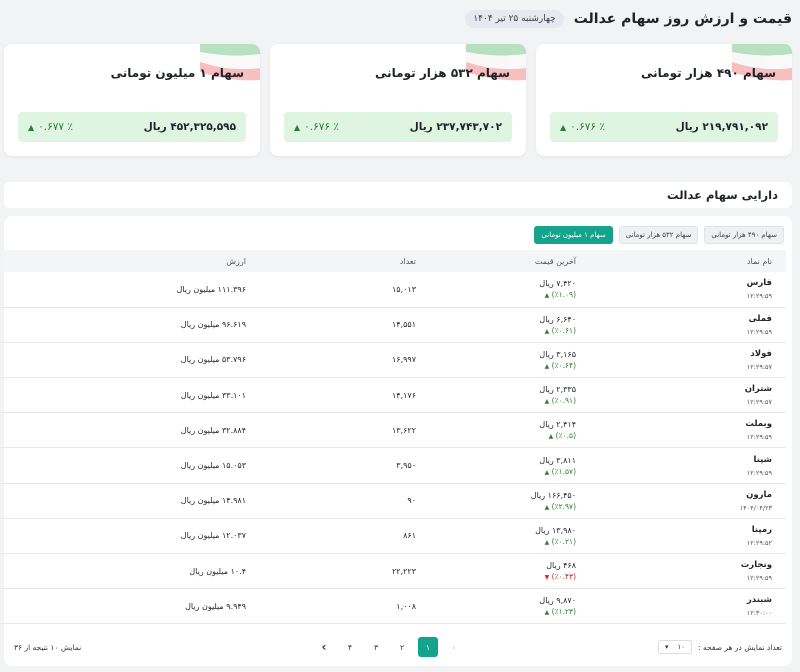 The width and height of the screenshot is (800, 672). Describe the element at coordinates (755, 507) in the screenshot. I see `symbol-time: ۱۴۰۴/۰۴/۲۳` at that location.